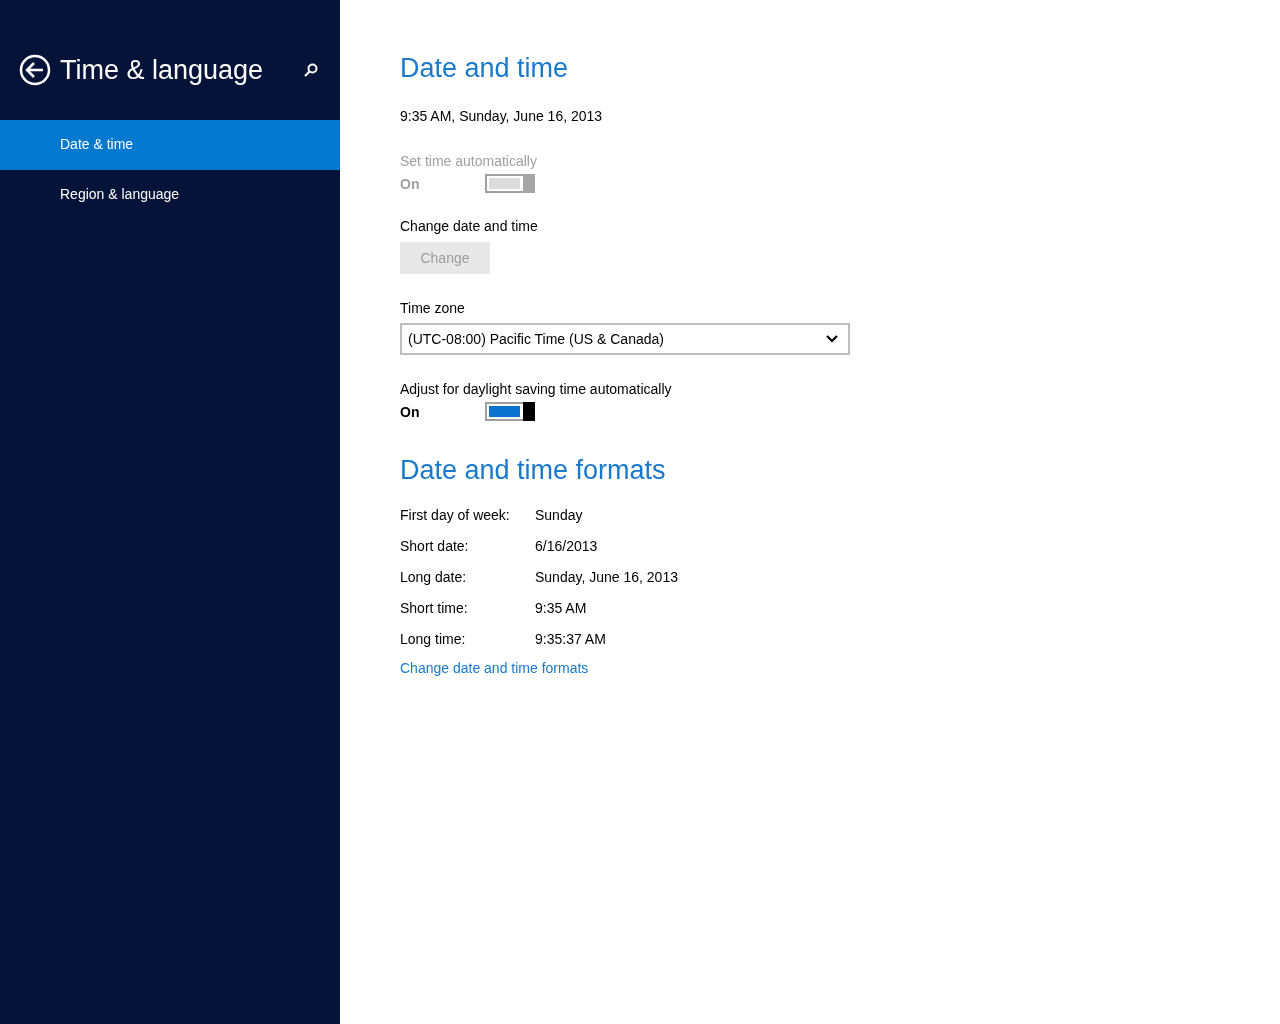 This screenshot has width=1280, height=1024. I want to click on format-label: Short time:, so click(434, 608).